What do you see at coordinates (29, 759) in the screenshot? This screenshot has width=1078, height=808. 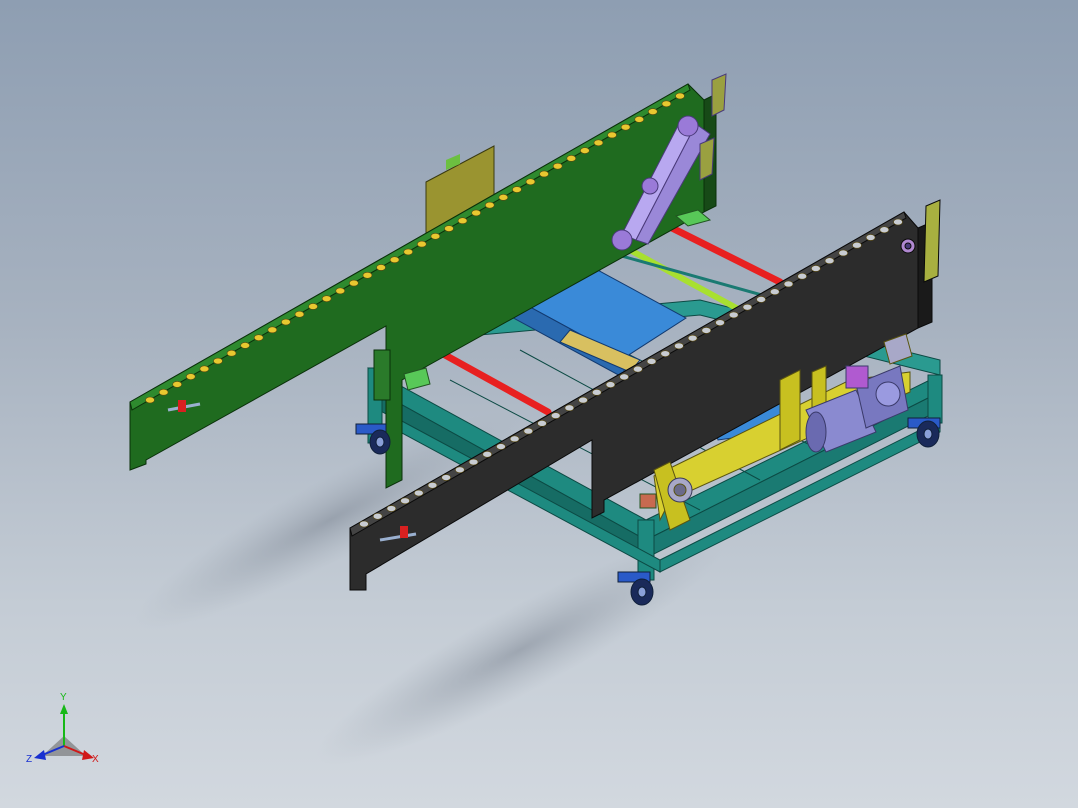 I see `z-axis-label: Z` at bounding box center [29, 759].